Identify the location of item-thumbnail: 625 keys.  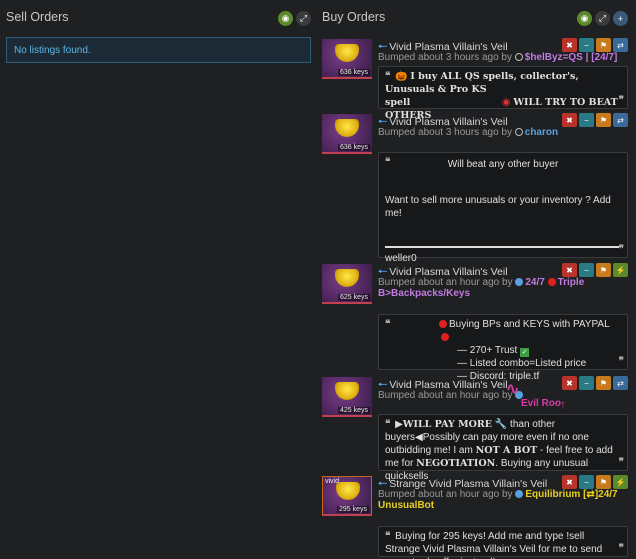
(347, 284).